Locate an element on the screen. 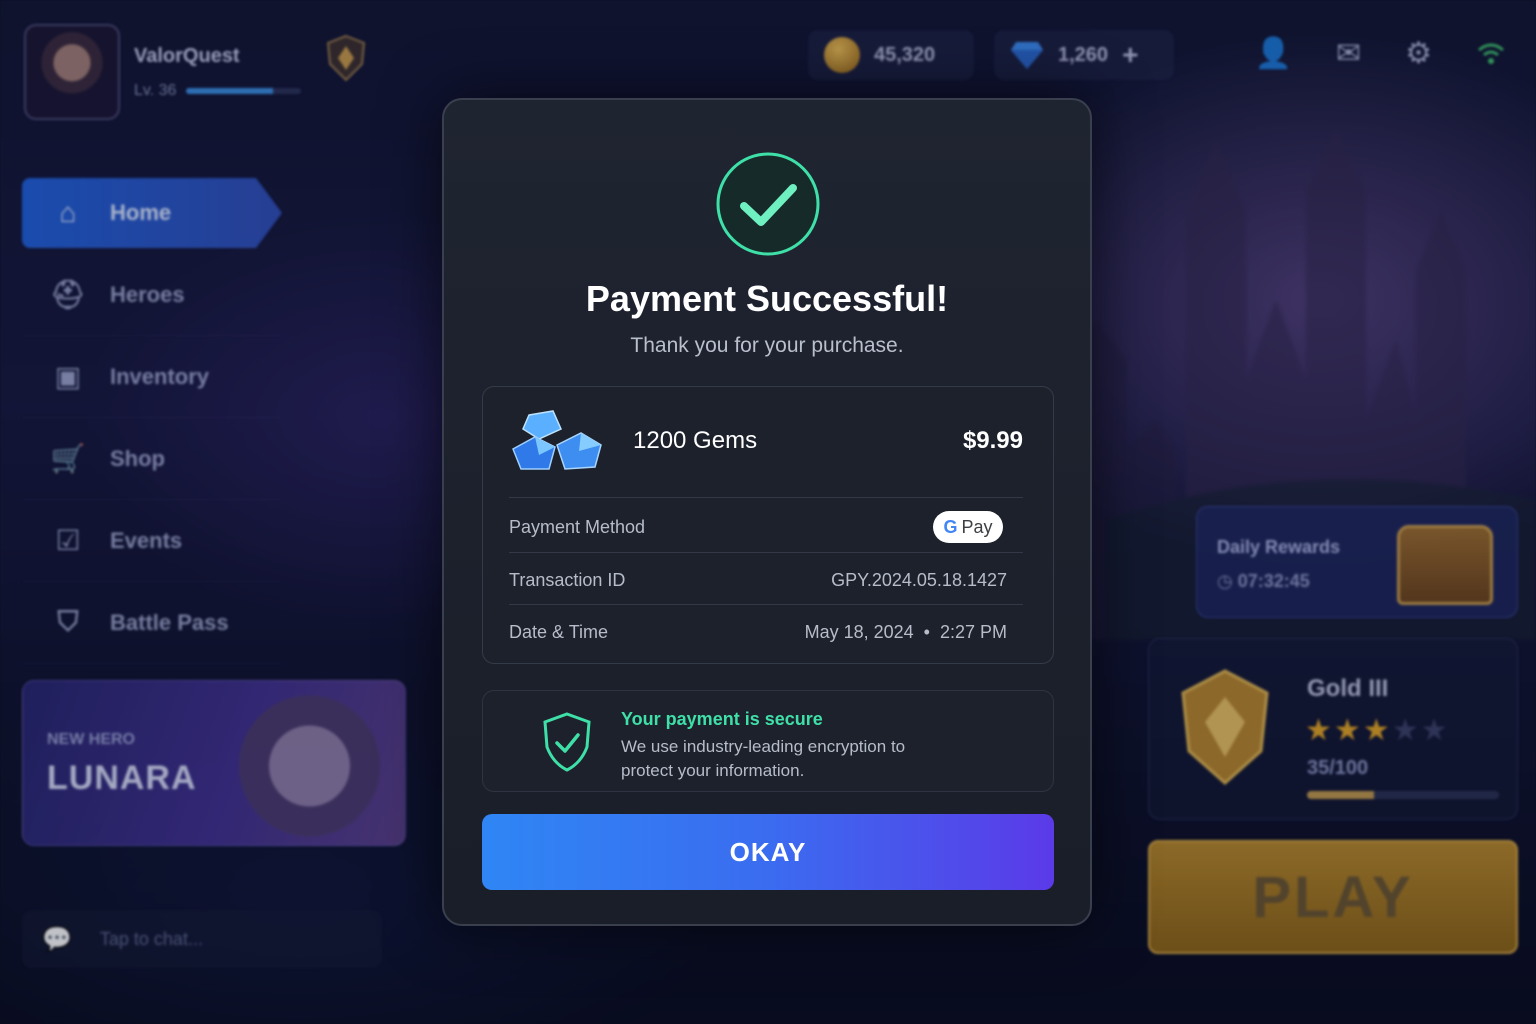  gem-icon is located at coordinates (1027, 55).